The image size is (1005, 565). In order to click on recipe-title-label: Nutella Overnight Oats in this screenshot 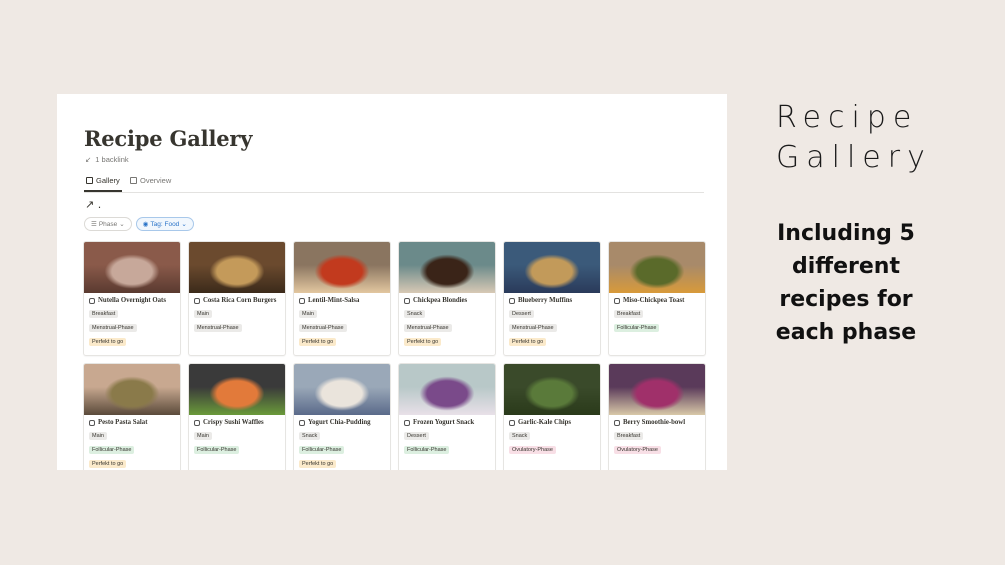, I will do `click(132, 300)`.